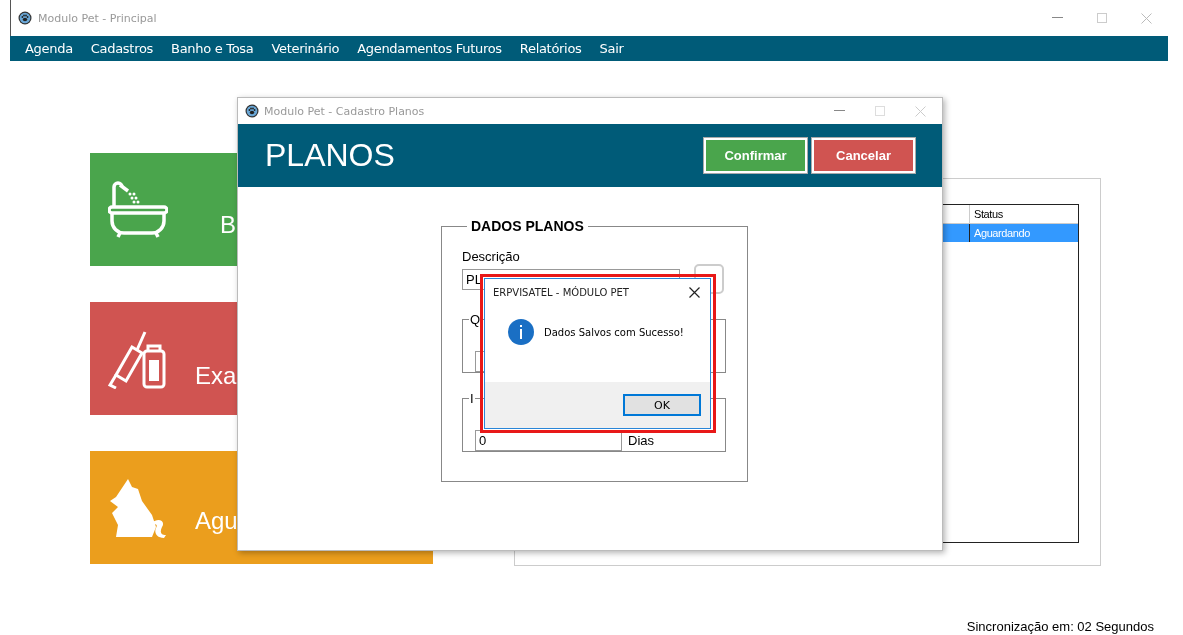 Image resolution: width=1183 pixels, height=635 pixels. Describe the element at coordinates (611, 48) in the screenshot. I see `menu-item: Sair` at that location.